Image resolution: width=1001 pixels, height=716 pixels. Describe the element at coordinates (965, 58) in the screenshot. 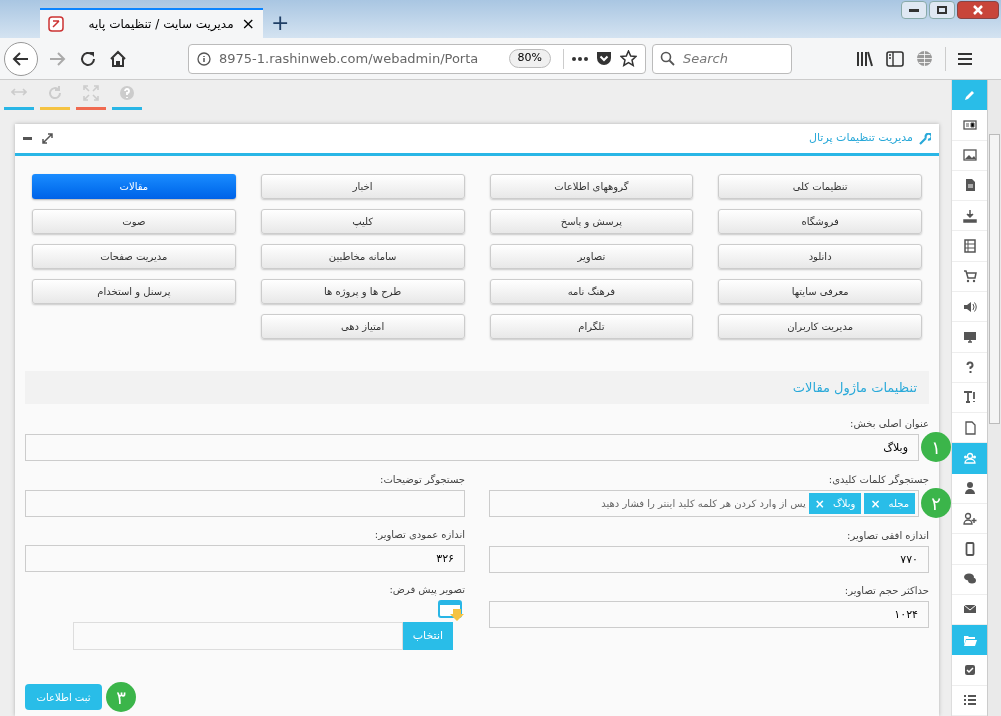

I see `menu-icon` at that location.